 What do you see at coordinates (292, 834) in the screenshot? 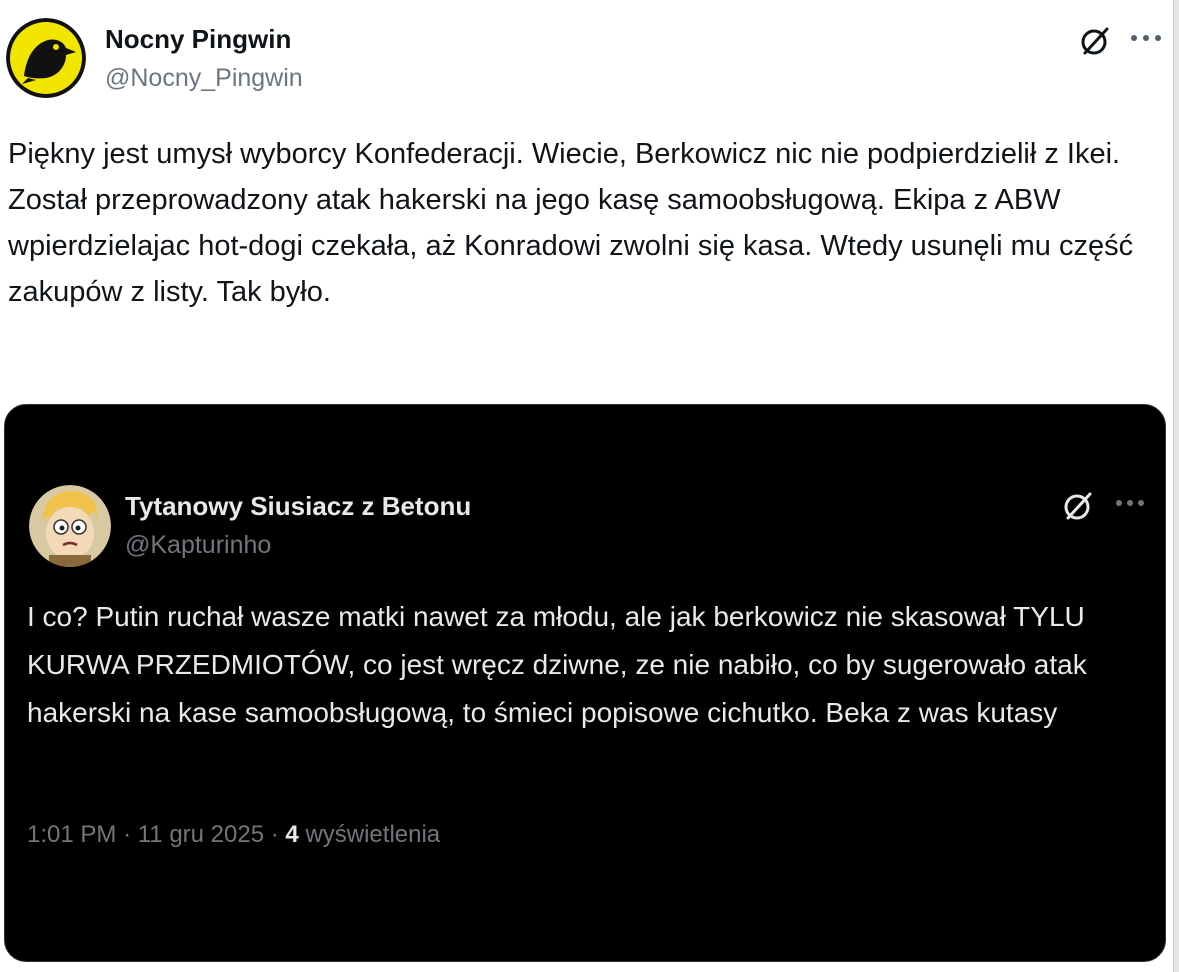
I see `views-count: 4` at bounding box center [292, 834].